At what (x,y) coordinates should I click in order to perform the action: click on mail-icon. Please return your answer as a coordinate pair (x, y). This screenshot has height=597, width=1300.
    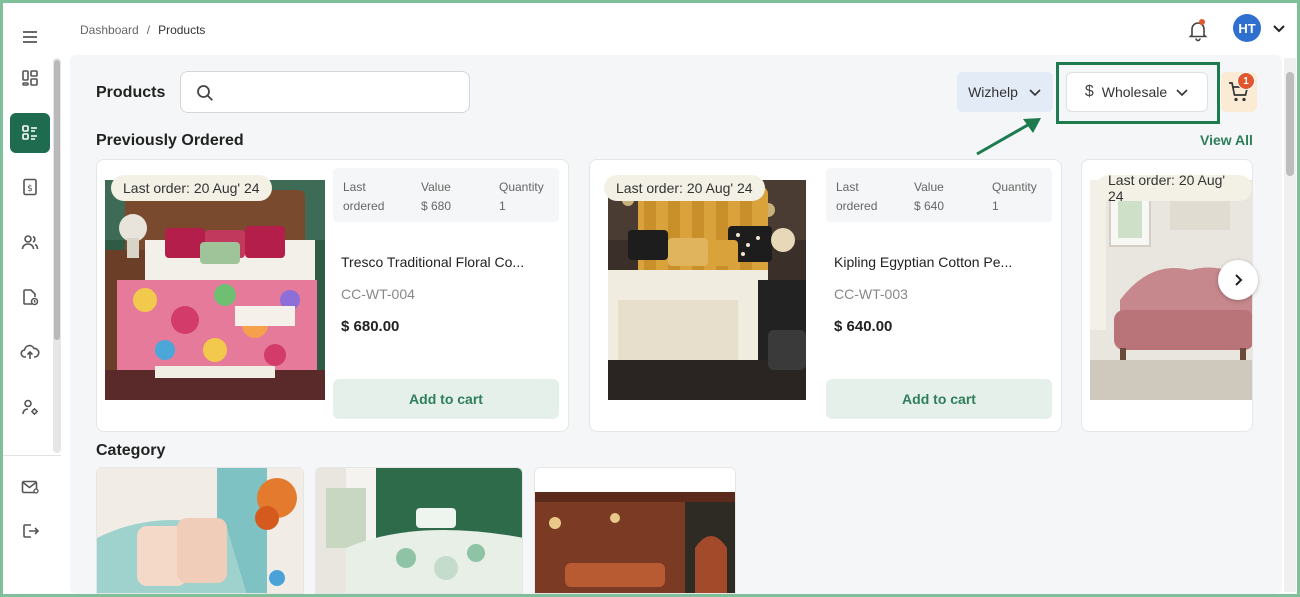
    Looking at the image, I should click on (30, 487).